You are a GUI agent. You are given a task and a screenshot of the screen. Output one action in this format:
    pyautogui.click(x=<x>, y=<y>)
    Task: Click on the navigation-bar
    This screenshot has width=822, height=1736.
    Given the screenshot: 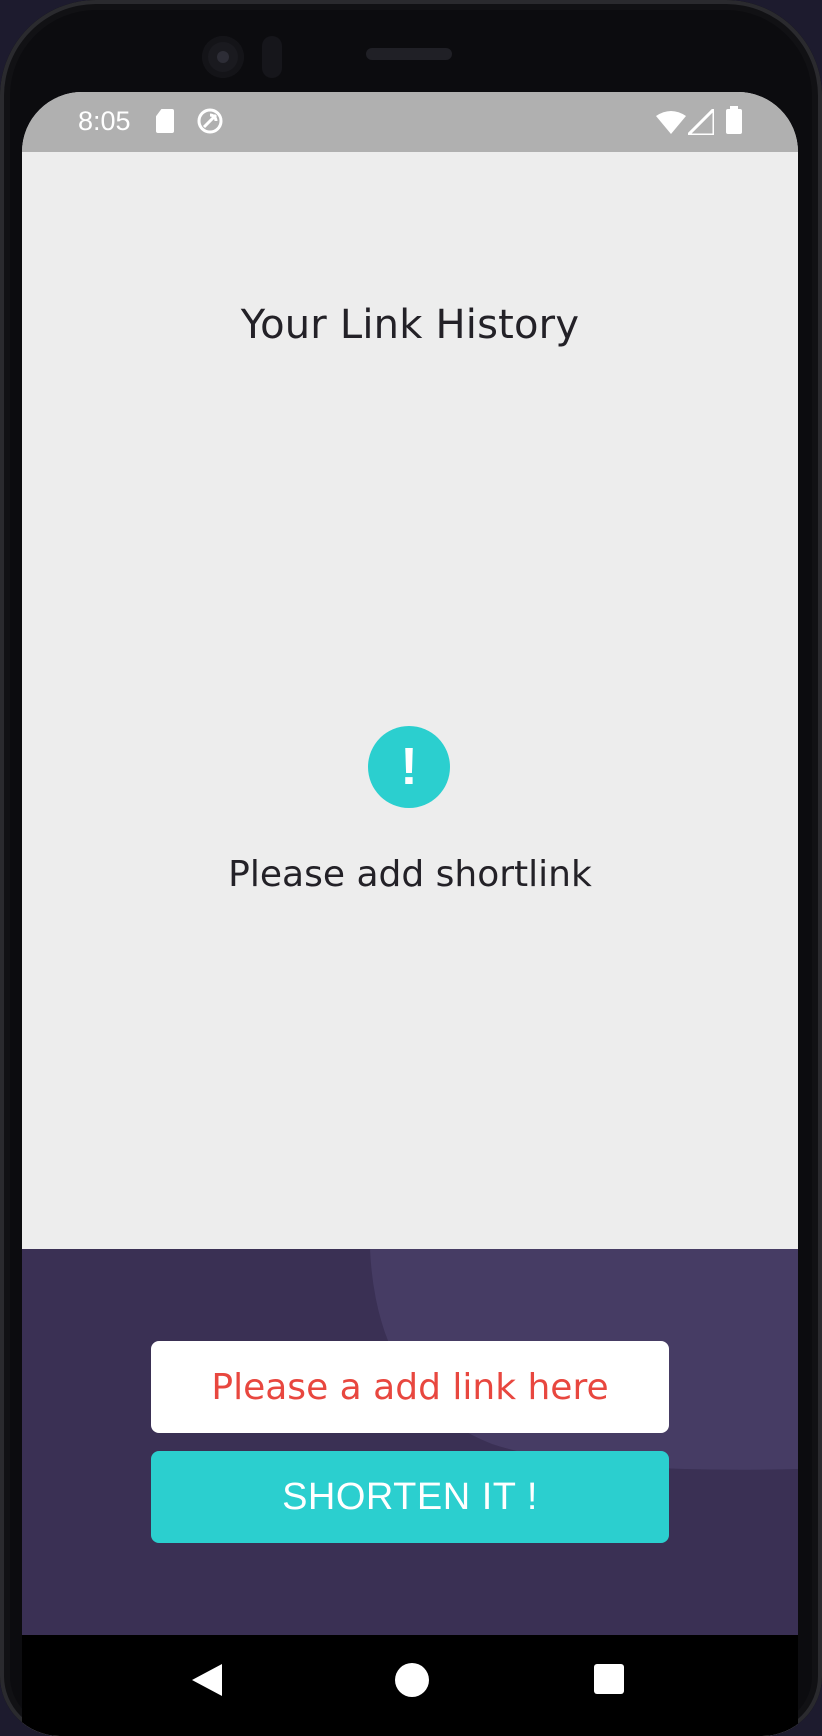 What is the action you would take?
    pyautogui.click(x=410, y=1685)
    